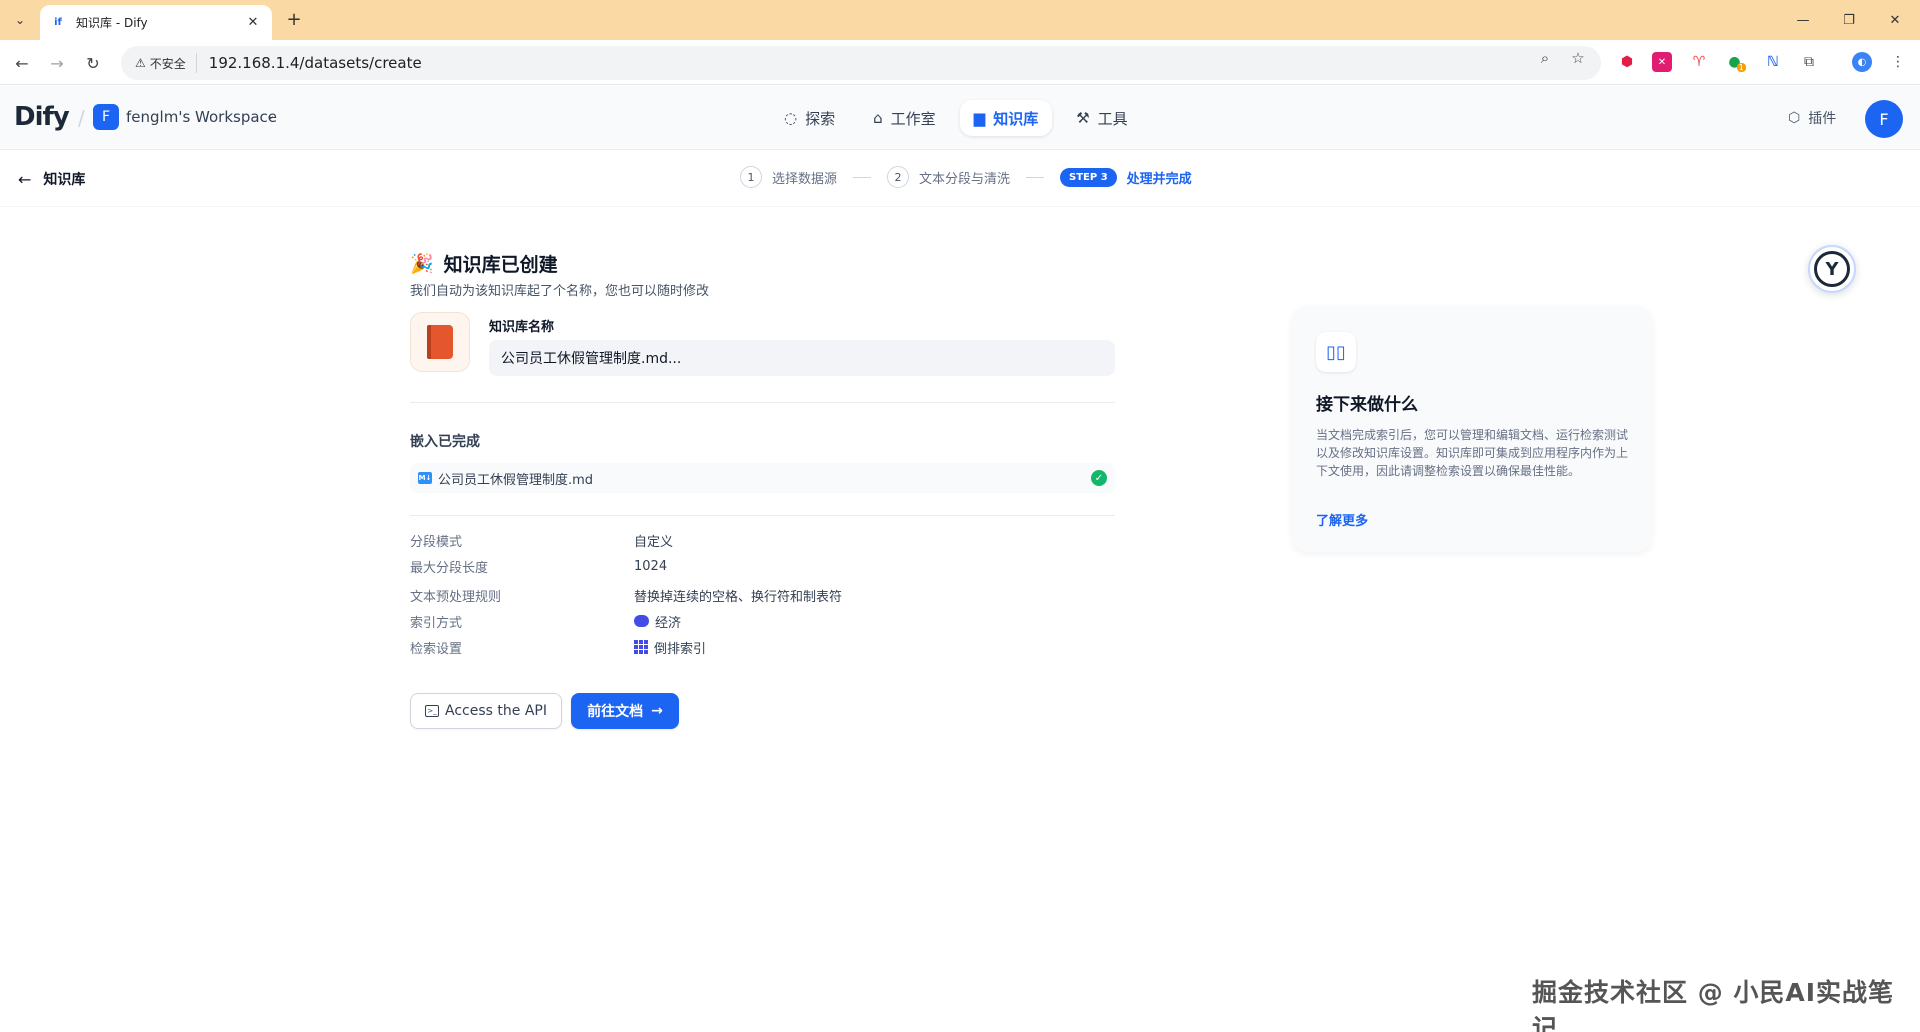 This screenshot has width=1920, height=1032. I want to click on back-to-knowledge: ← 知识库, so click(51, 179).